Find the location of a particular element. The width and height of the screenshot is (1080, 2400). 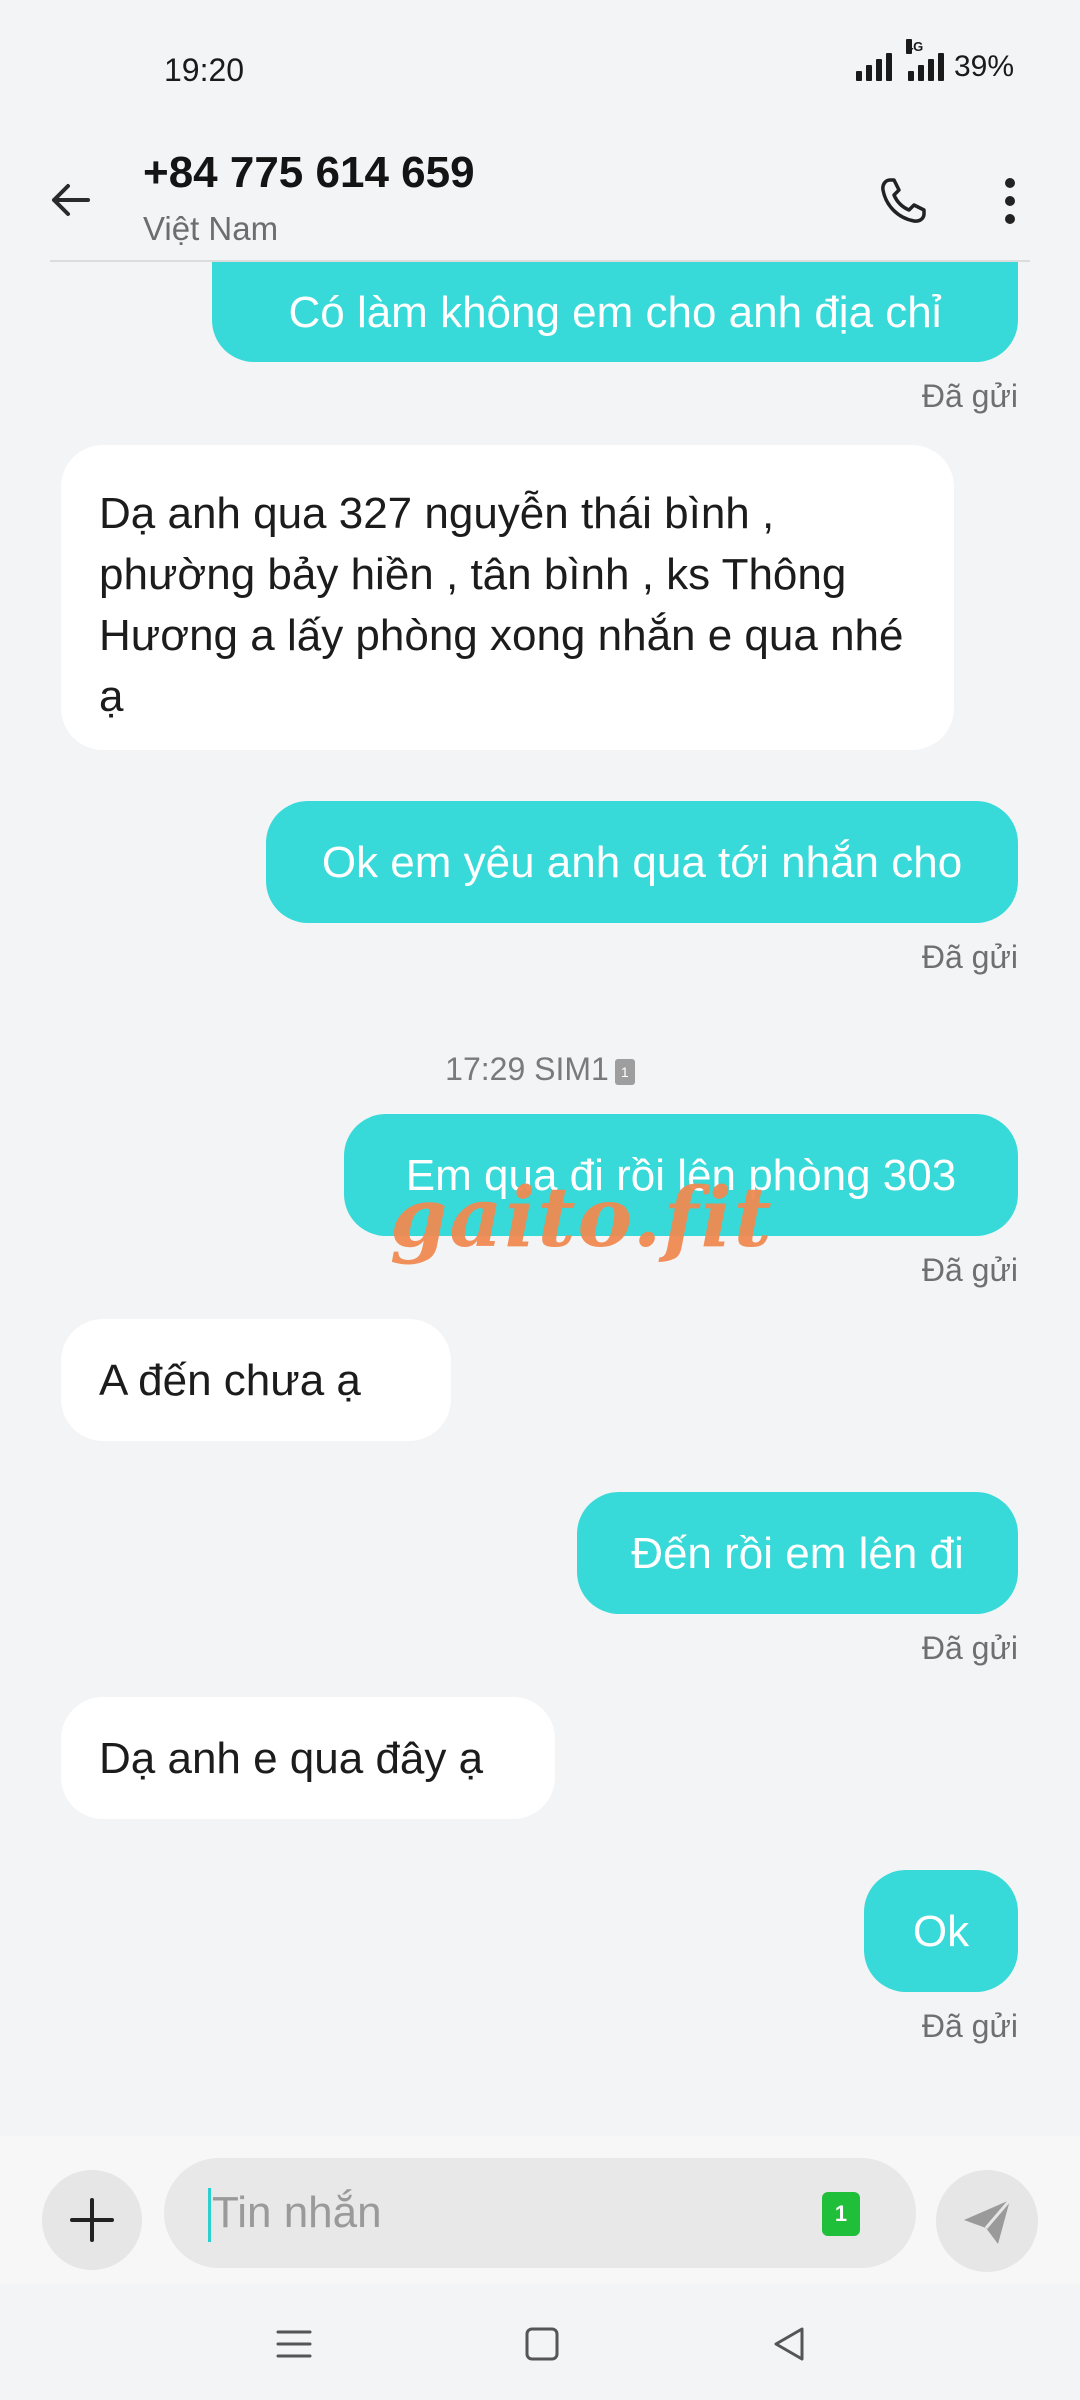

system-navigation-bar is located at coordinates (540, 2342).